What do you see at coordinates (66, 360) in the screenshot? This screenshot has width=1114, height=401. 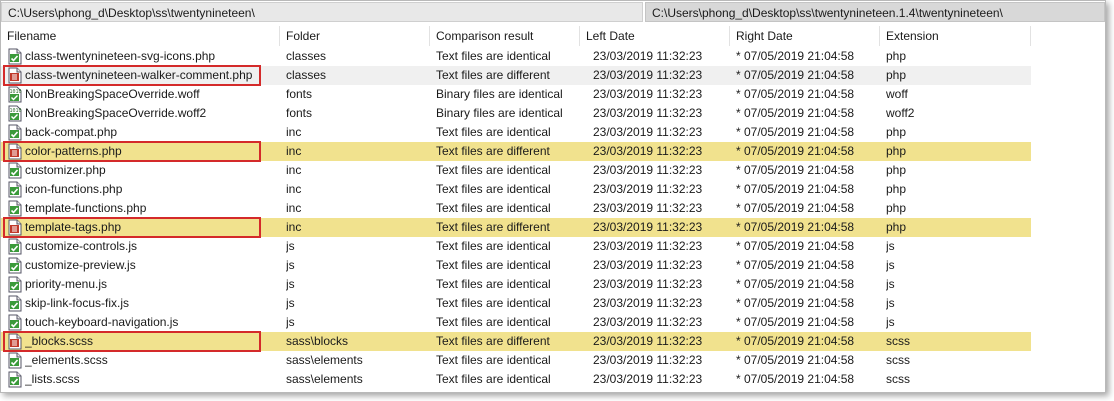 I see `filename-cell: _elements.scss` at bounding box center [66, 360].